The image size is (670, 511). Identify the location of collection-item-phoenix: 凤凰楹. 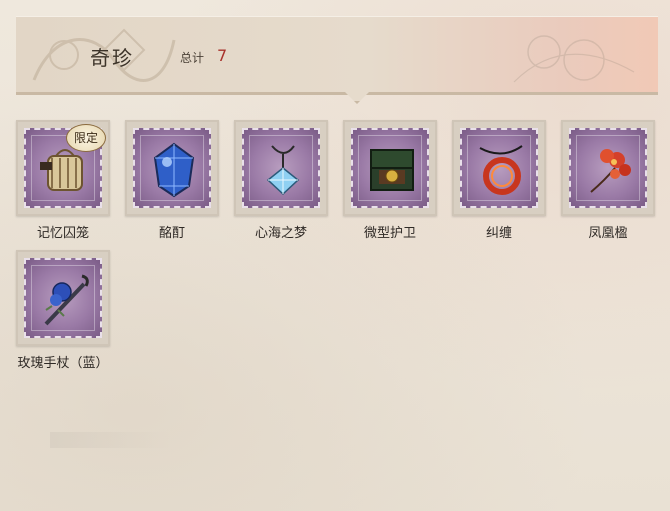
(608, 180).